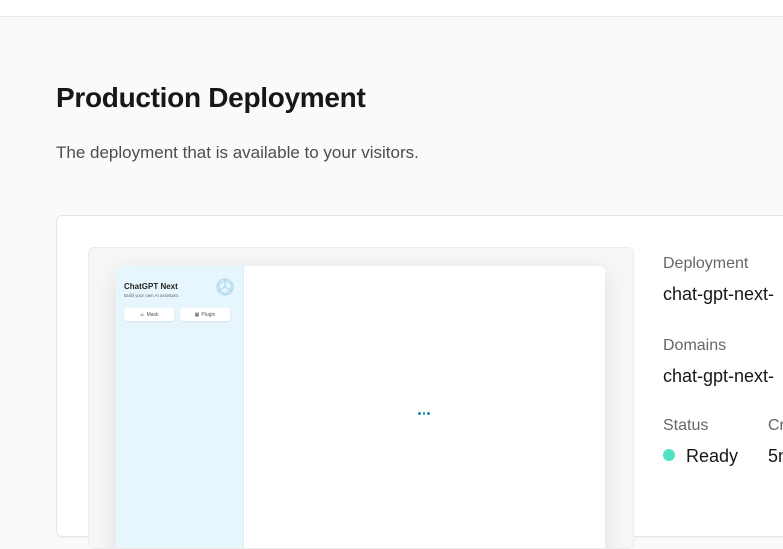 Image resolution: width=783 pixels, height=549 pixels. Describe the element at coordinates (718, 376) in the screenshot. I see `domain-link: chat-gpt-next-` at that location.